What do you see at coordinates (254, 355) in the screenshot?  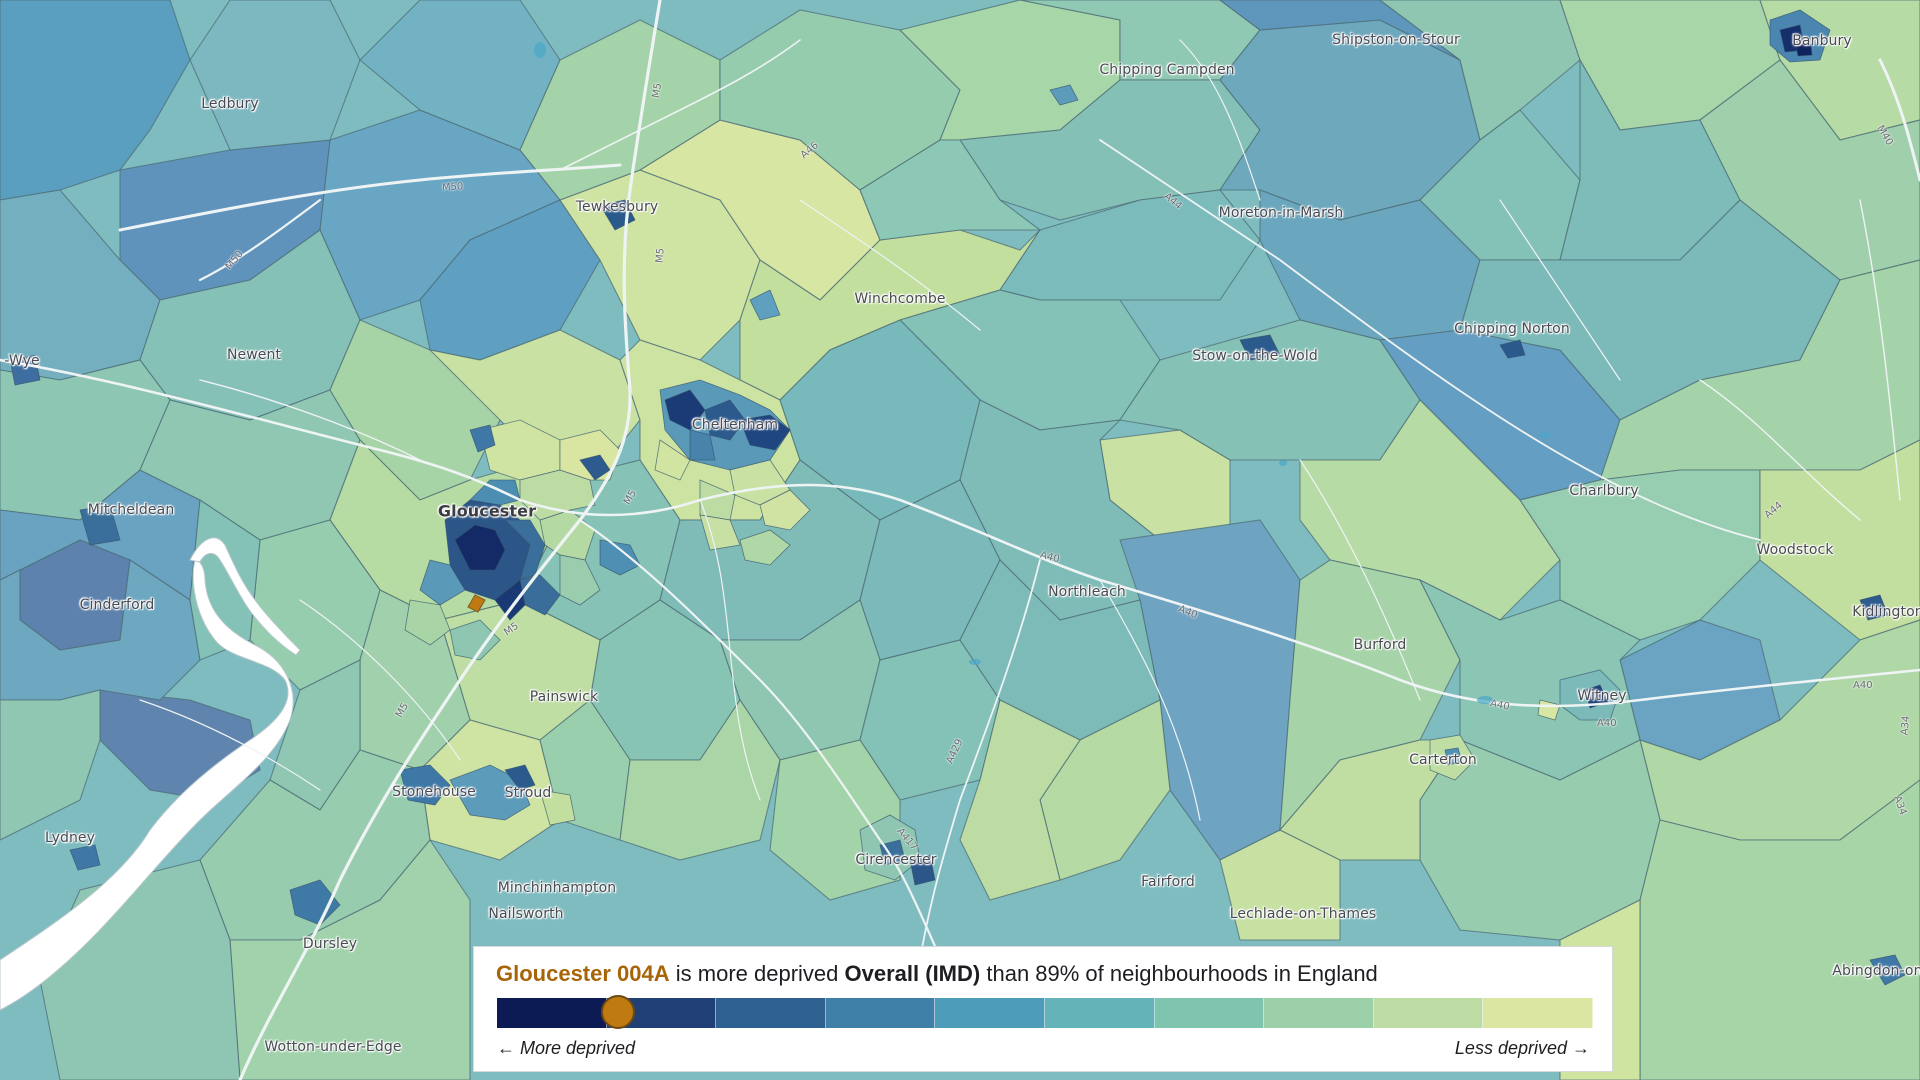 I see `place-label-newent: Newent` at bounding box center [254, 355].